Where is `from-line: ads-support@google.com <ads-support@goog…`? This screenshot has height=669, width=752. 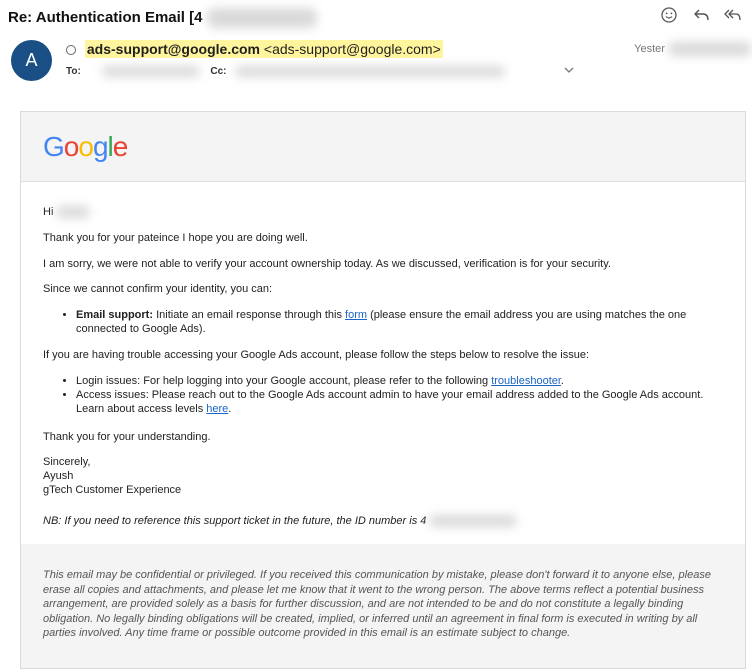 from-line: ads-support@google.com <ads-support@goog… is located at coordinates (254, 49).